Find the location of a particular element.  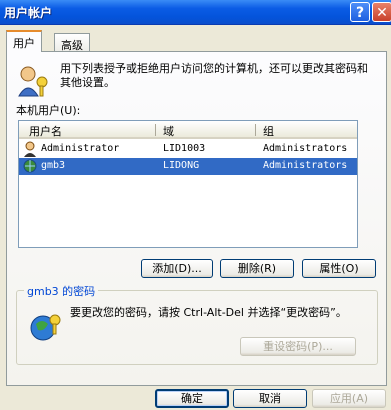

cell-user: Administrator is located at coordinates (80, 148).